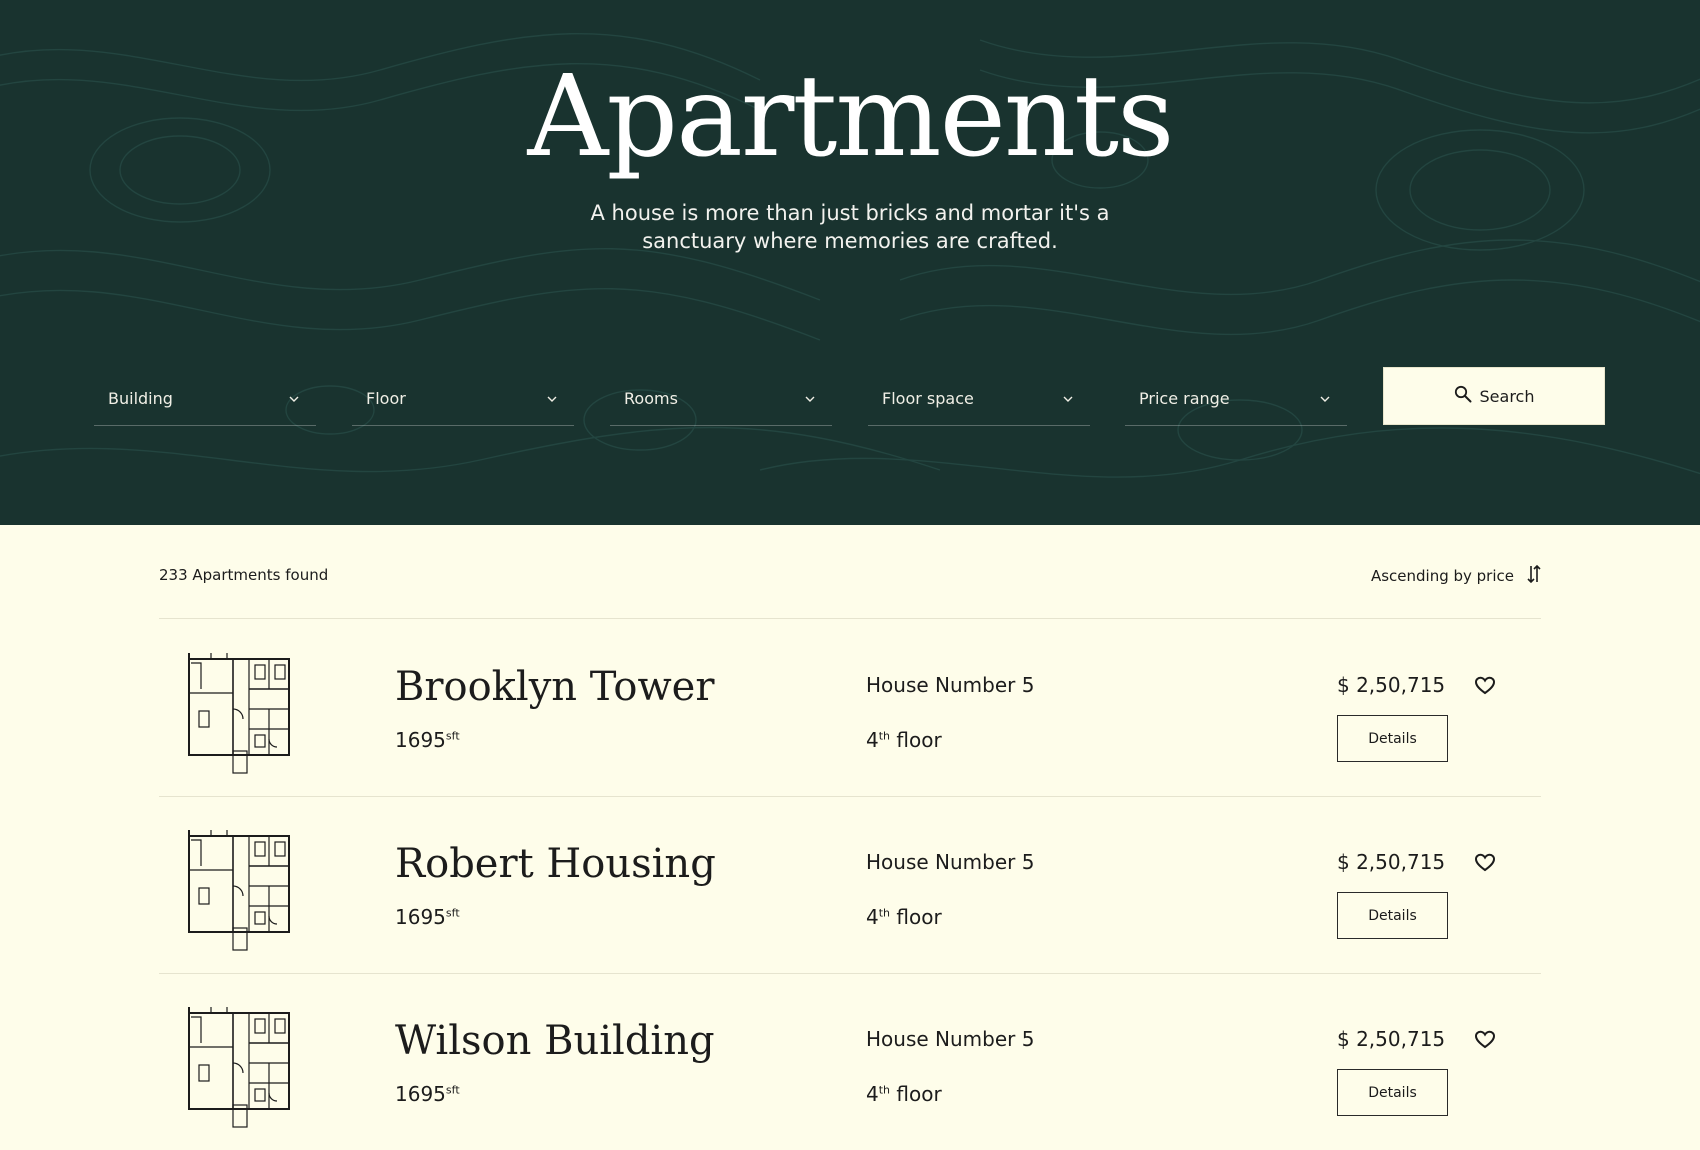  I want to click on apartment-name: Robert Housing, so click(555, 864).